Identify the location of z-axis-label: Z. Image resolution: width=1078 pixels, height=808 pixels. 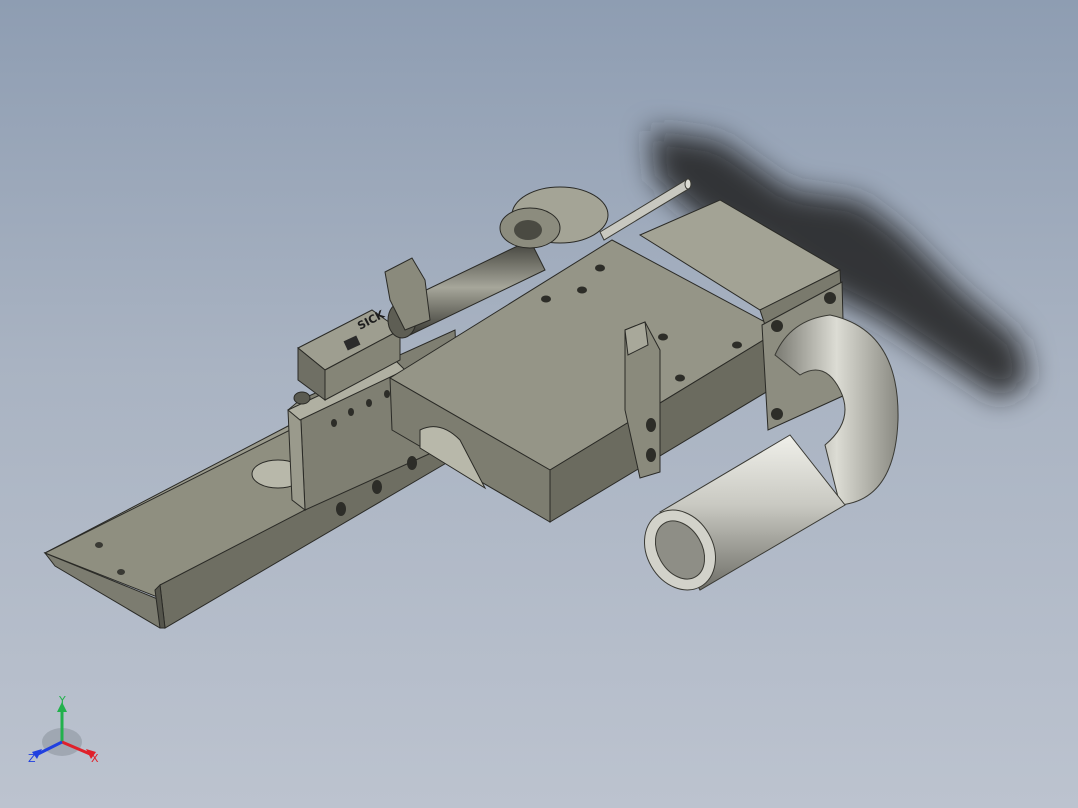
(32, 758).